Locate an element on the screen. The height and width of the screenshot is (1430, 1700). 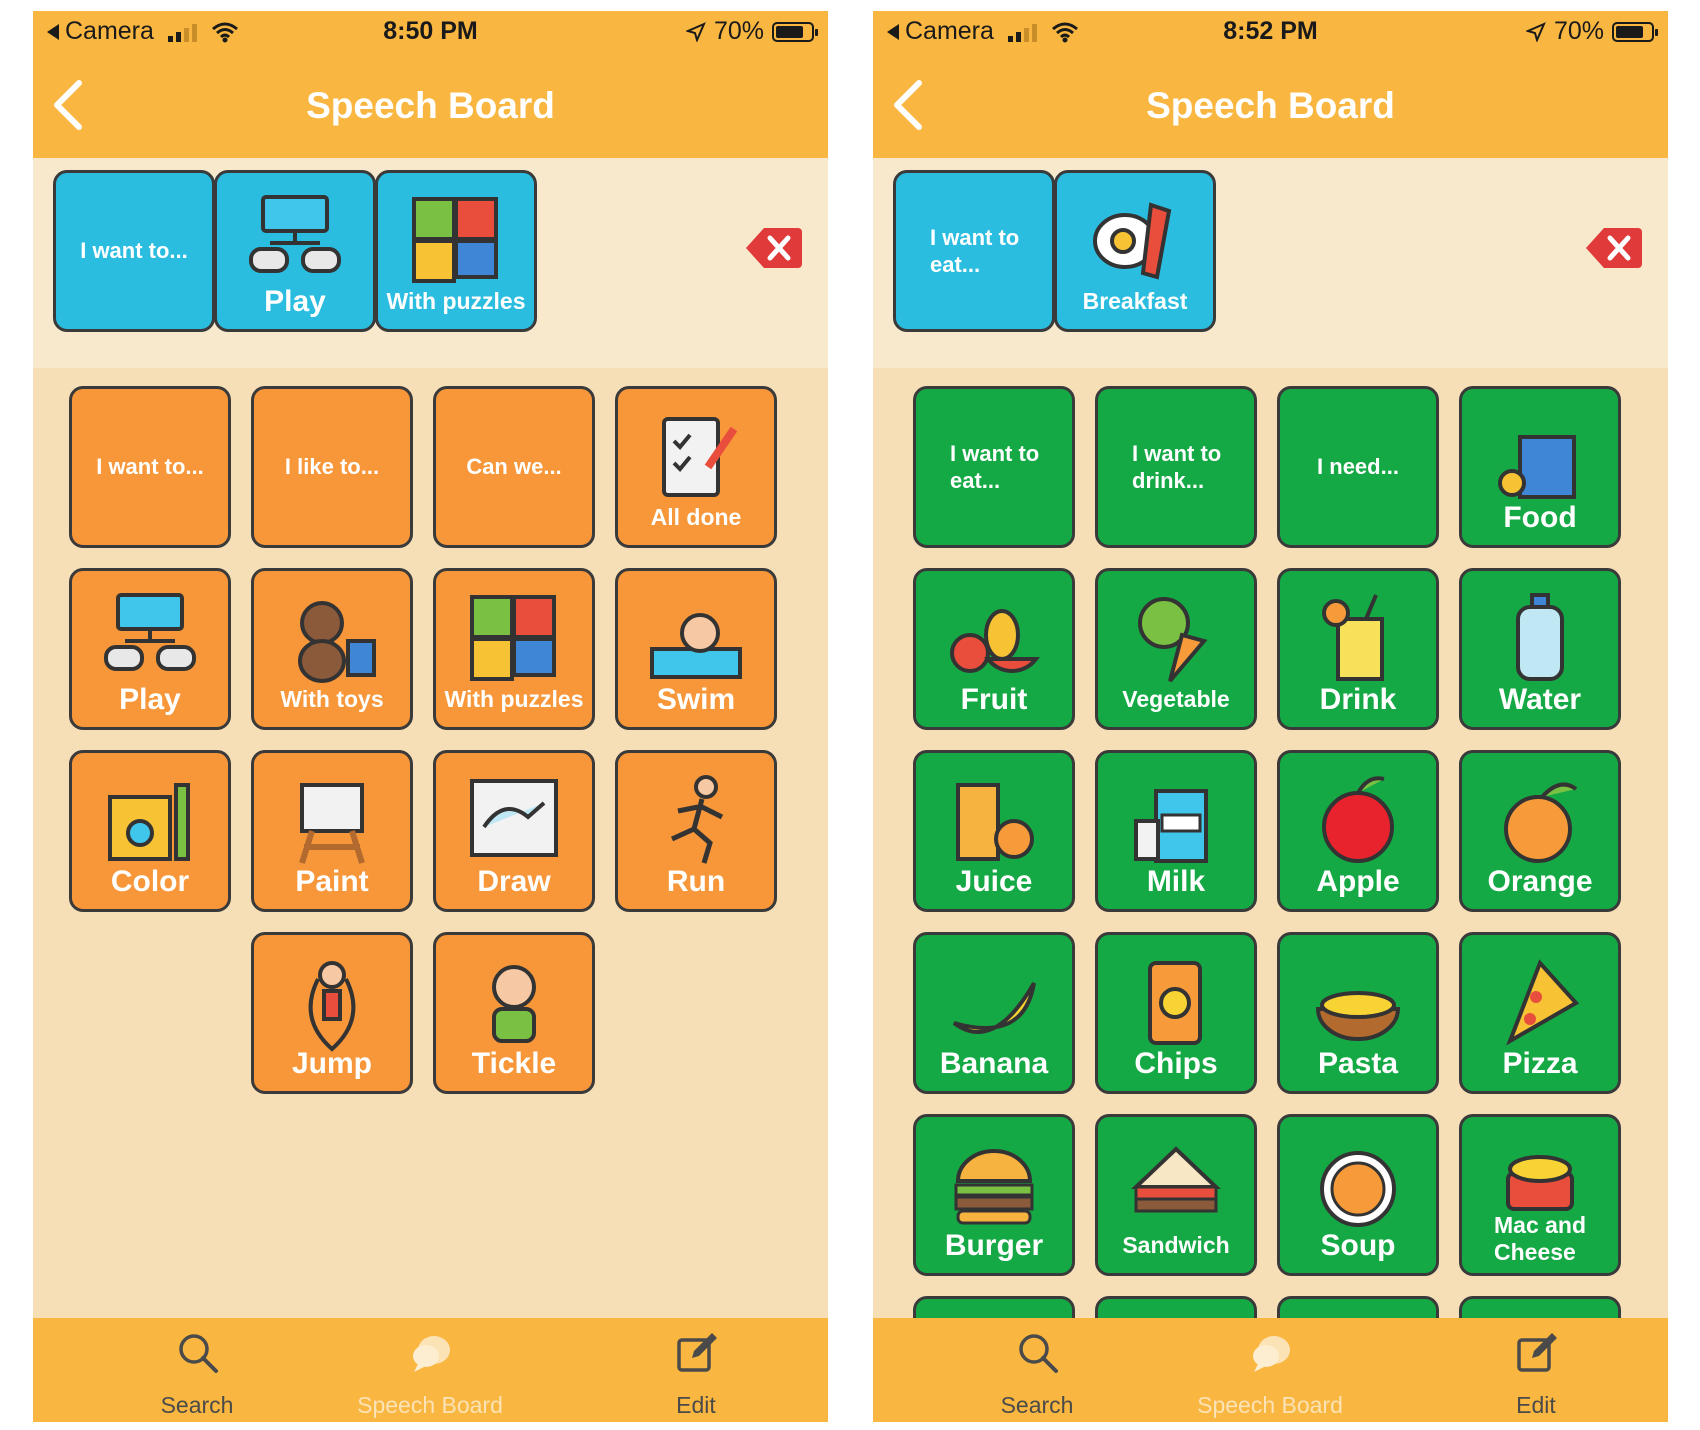
word-tile-label: Pizza is located at coordinates (1540, 1063).